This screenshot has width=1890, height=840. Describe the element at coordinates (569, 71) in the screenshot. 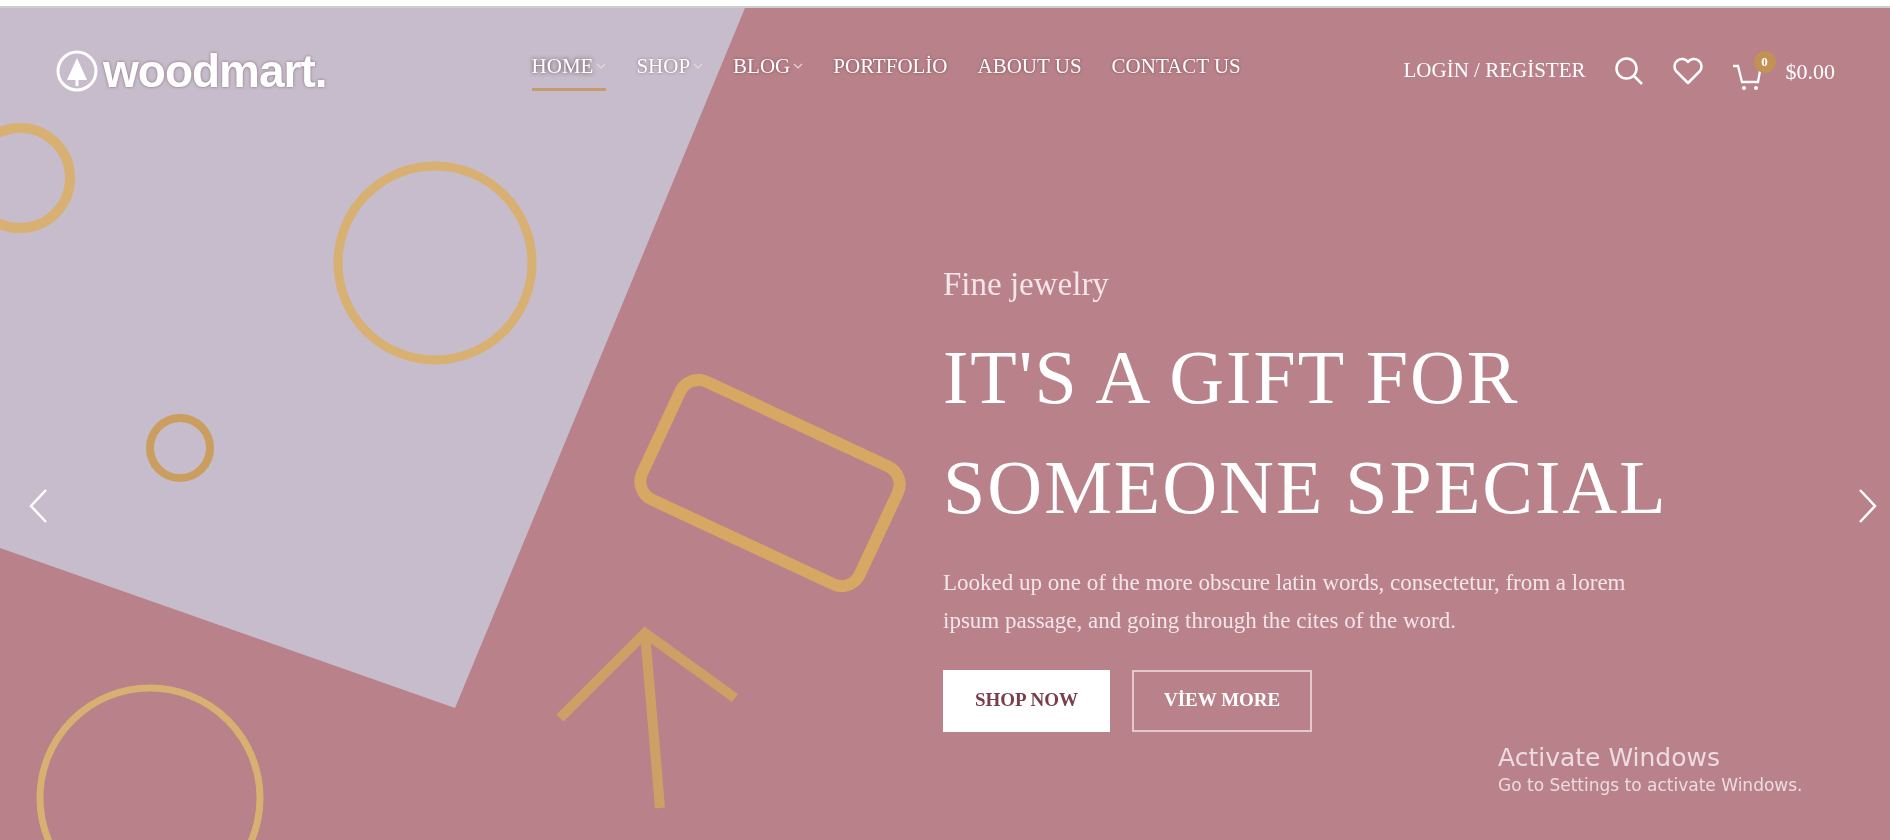

I see `nav-link: HOME` at that location.